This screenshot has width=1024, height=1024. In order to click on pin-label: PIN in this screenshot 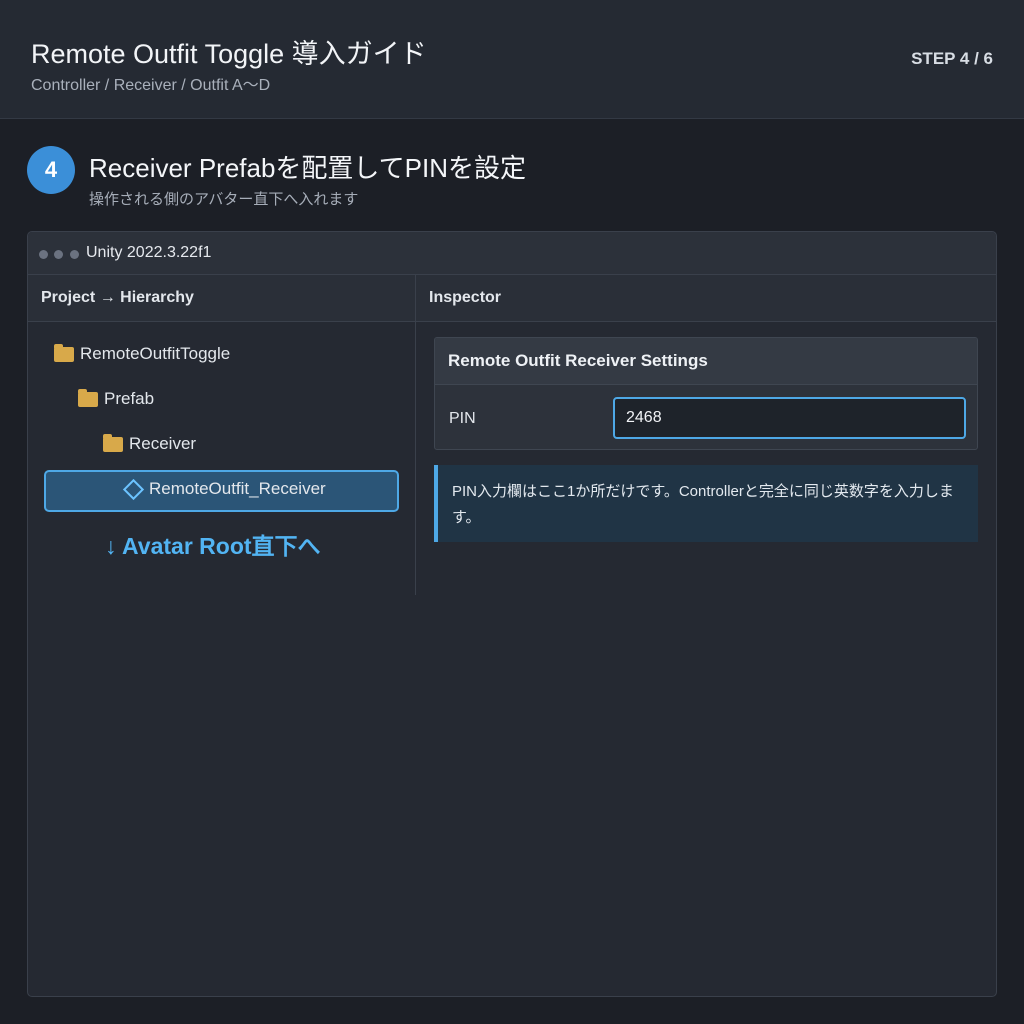, I will do `click(462, 418)`.